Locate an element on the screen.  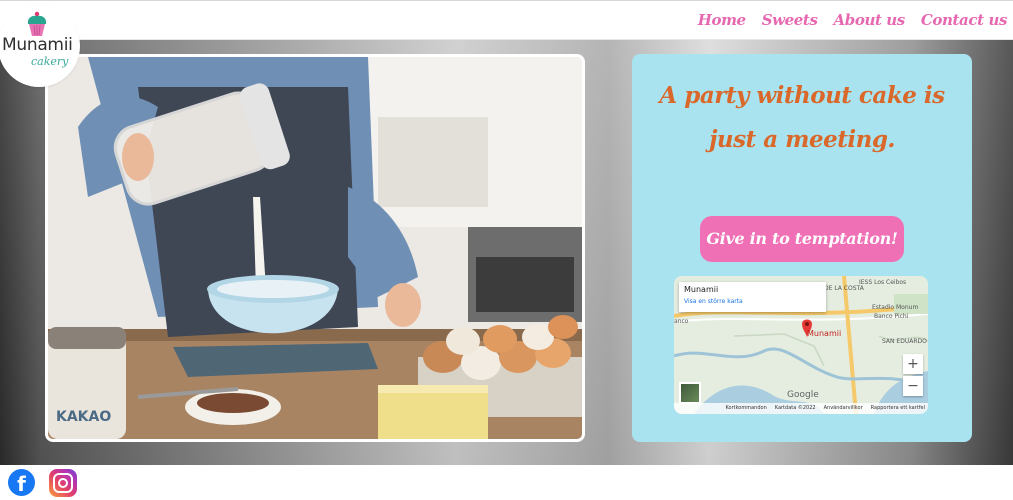
map-pin-label: Munamii is located at coordinates (824, 333).